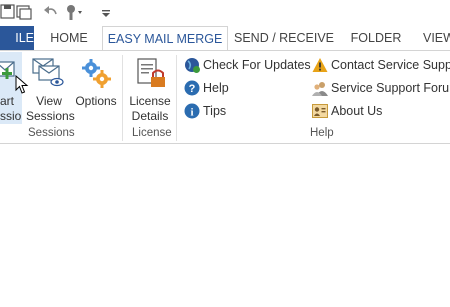 This screenshot has width=450, height=307. I want to click on forum-users-icon, so click(320, 89).